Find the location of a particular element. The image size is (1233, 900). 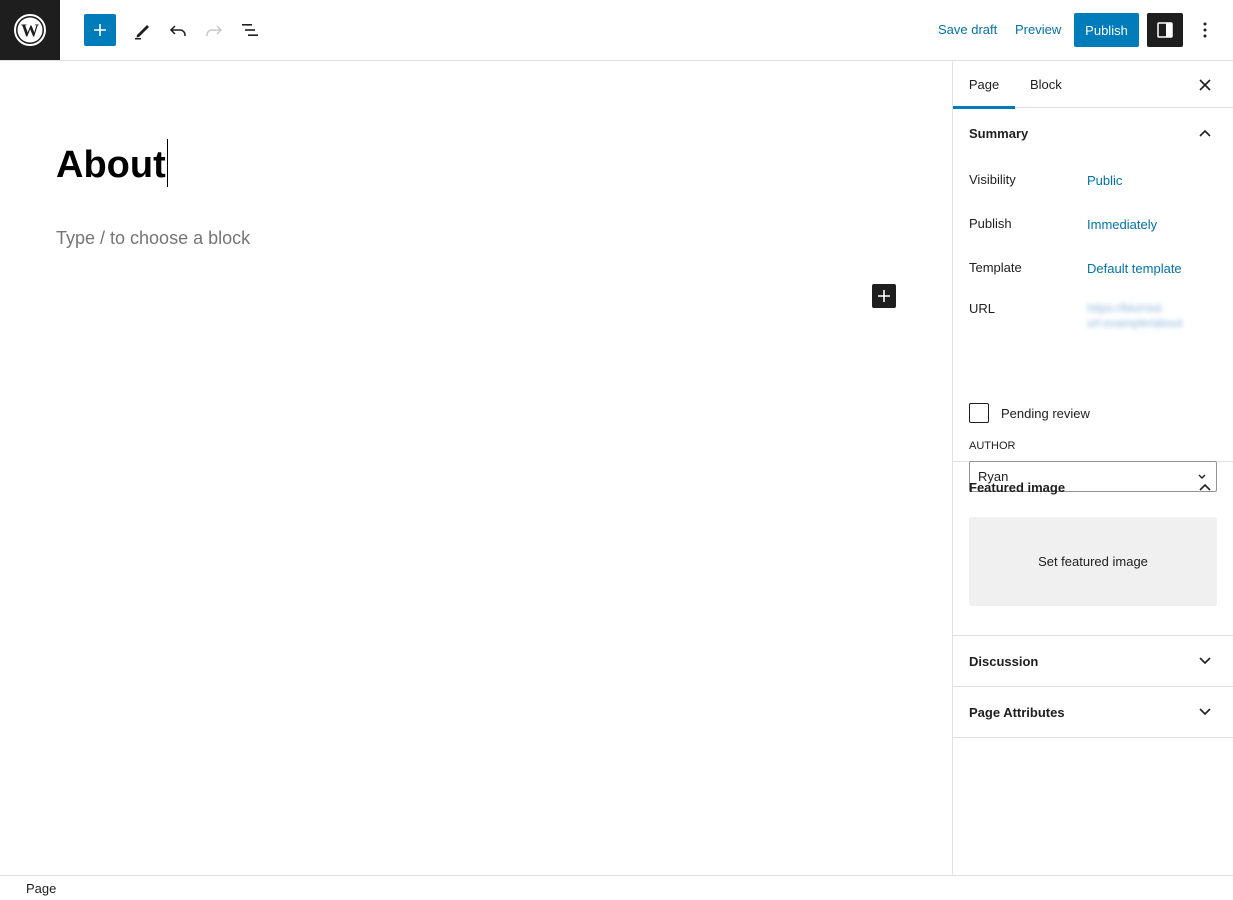

settings-toggle-button is located at coordinates (1165, 30).